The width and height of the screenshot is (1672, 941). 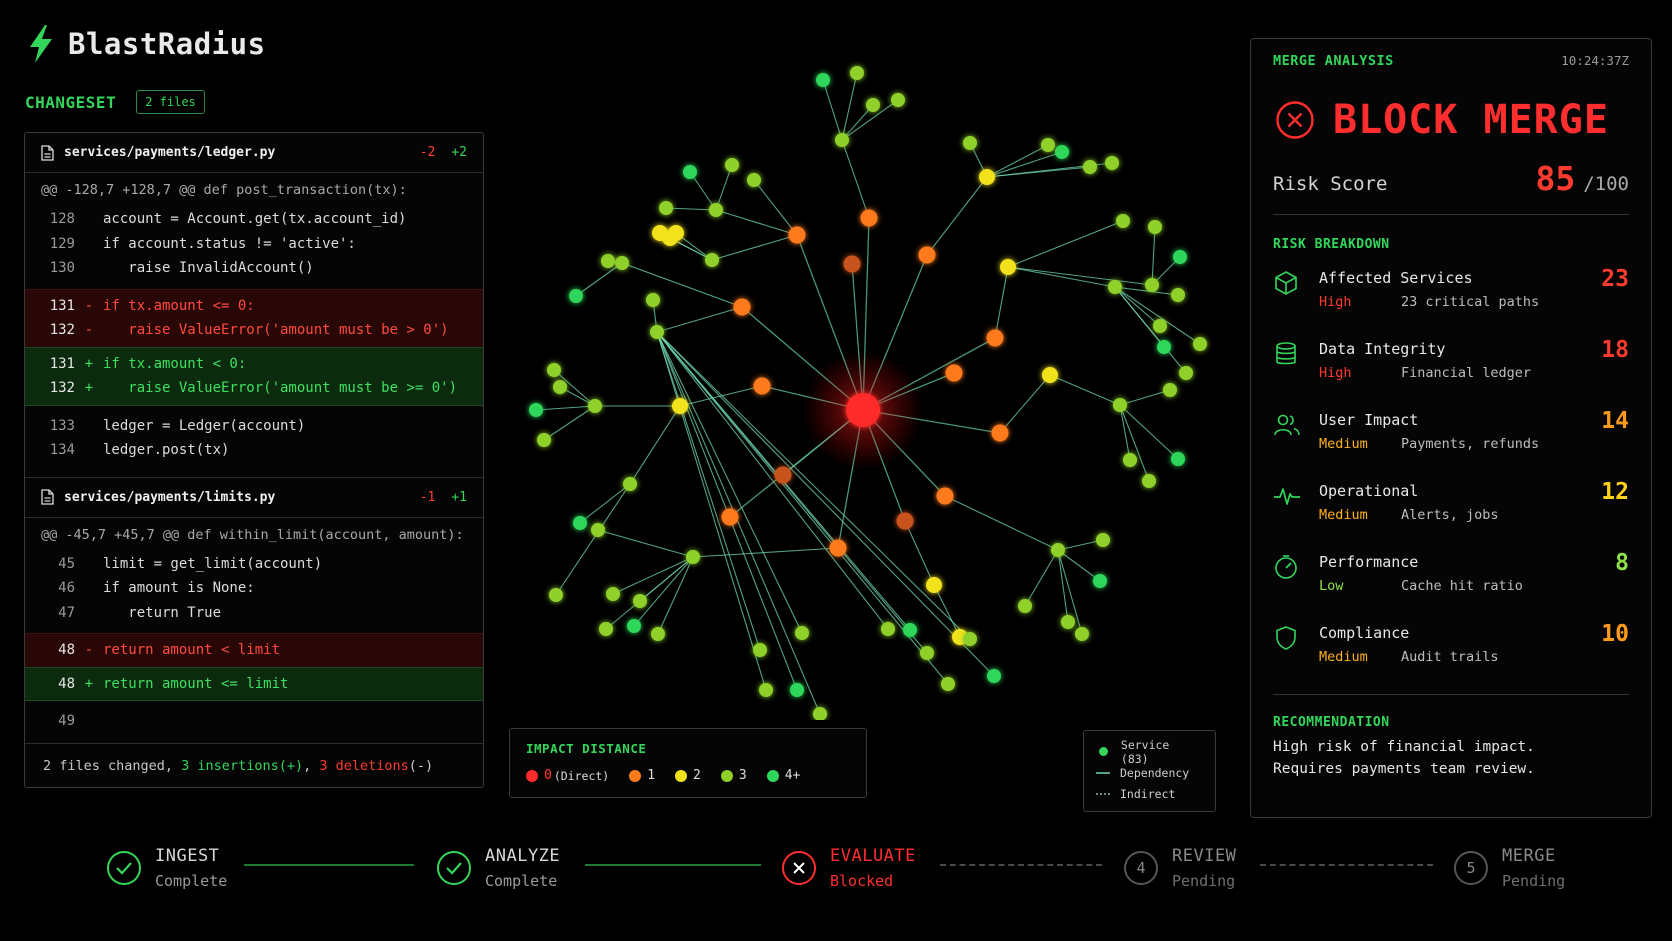 I want to click on stage-analyze: ANALYZE Complete, so click(x=498, y=868).